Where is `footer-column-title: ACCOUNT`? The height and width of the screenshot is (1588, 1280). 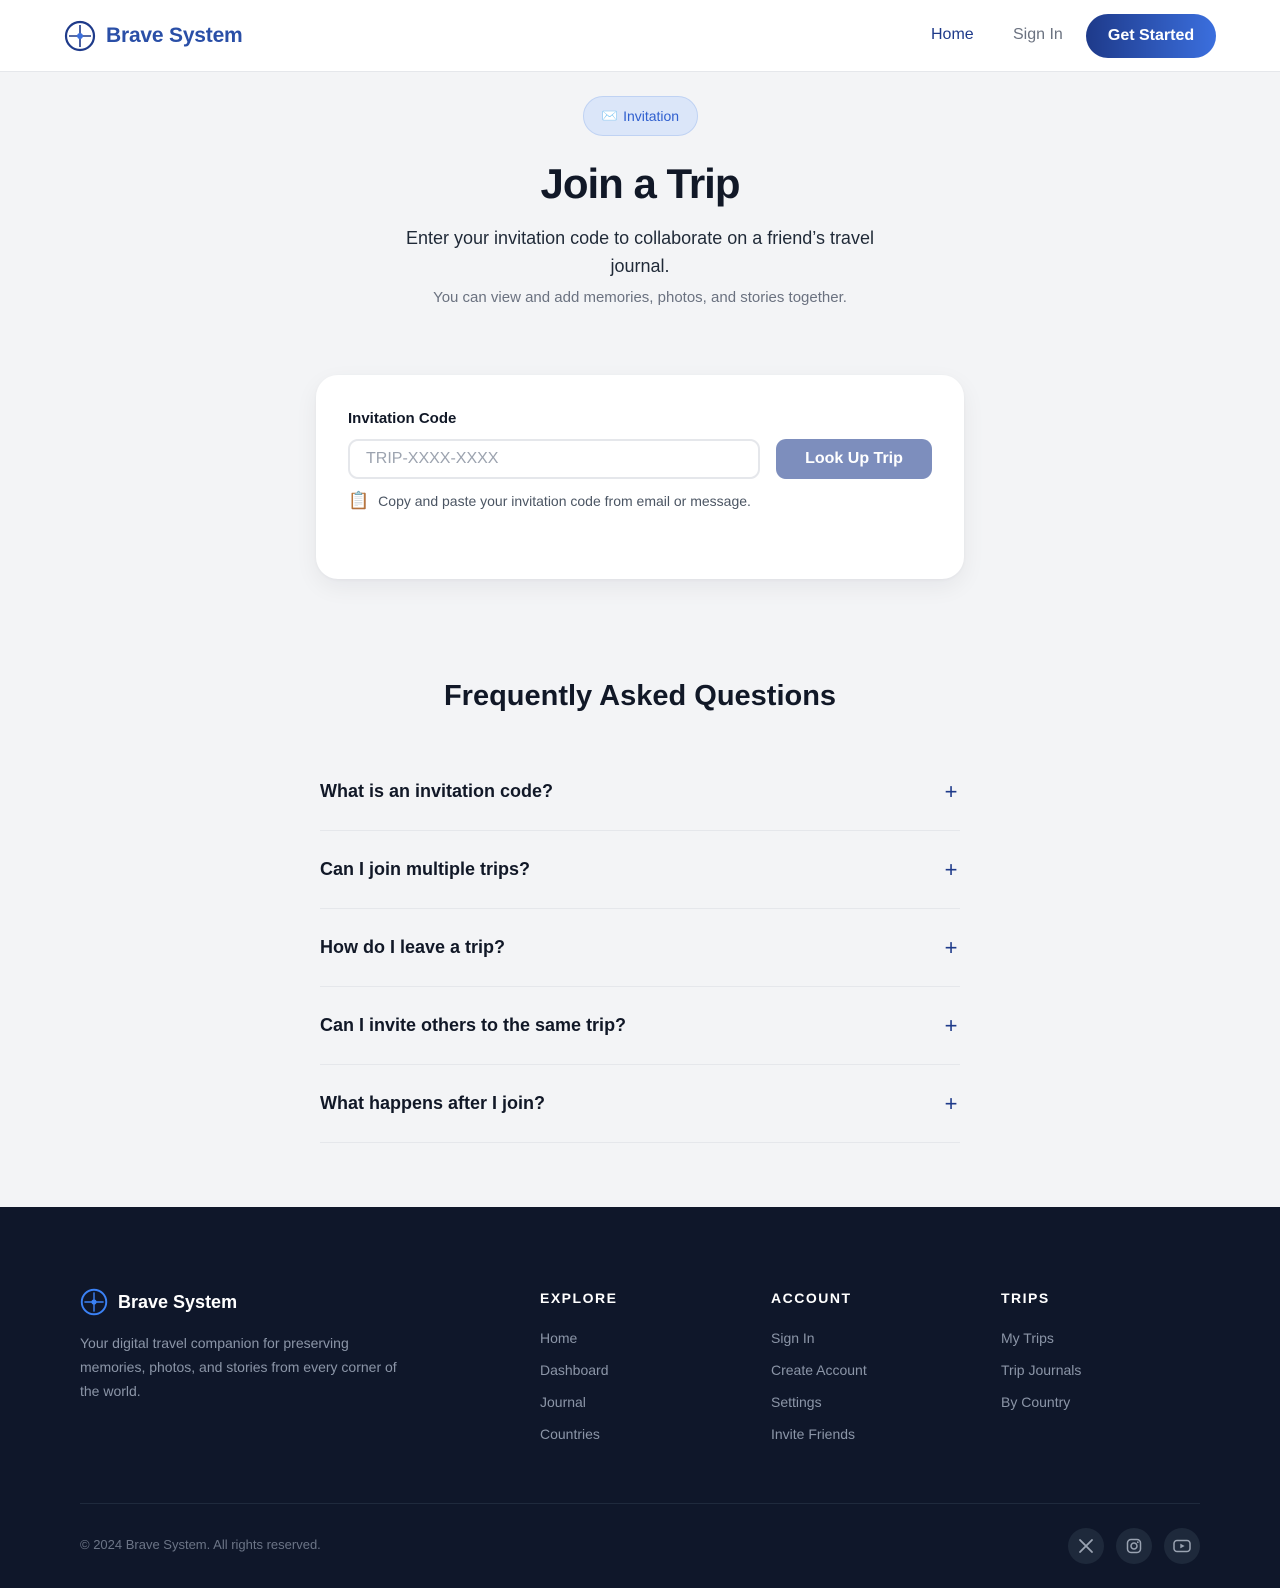
footer-column-title: ACCOUNT is located at coordinates (811, 1298).